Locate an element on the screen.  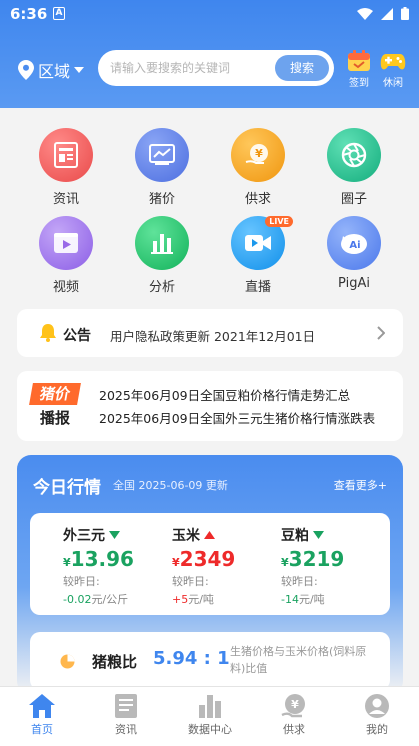
price-name: 外三元 is located at coordinates (84, 536).